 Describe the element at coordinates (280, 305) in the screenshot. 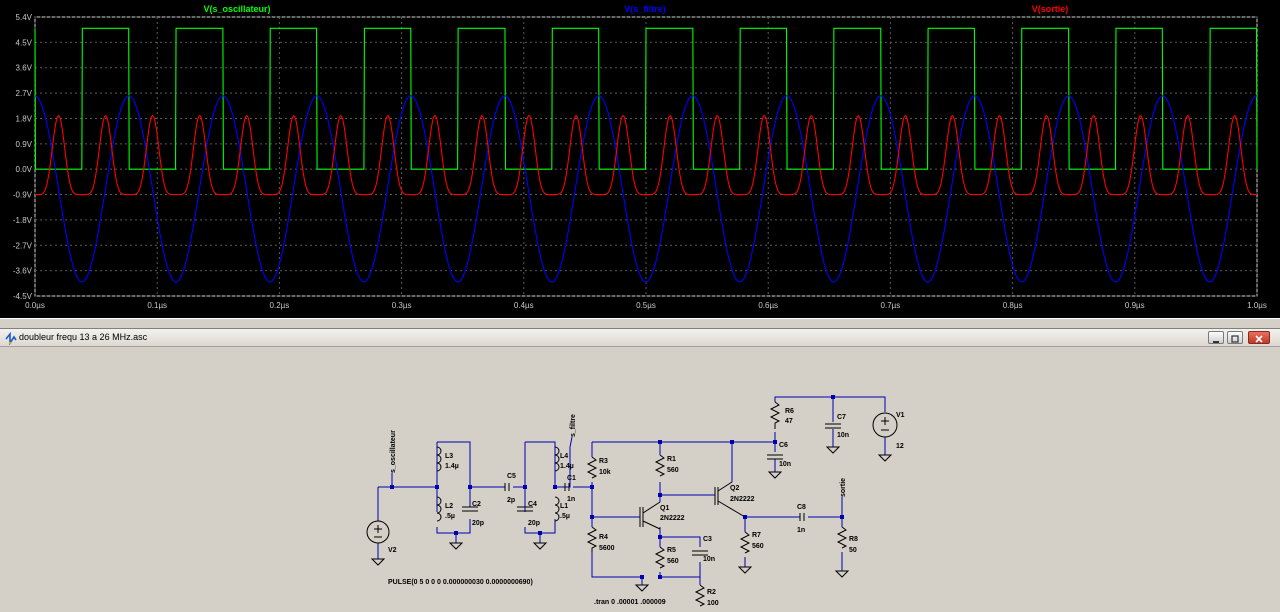

I see `x-tick-label: 0.2µs` at that location.